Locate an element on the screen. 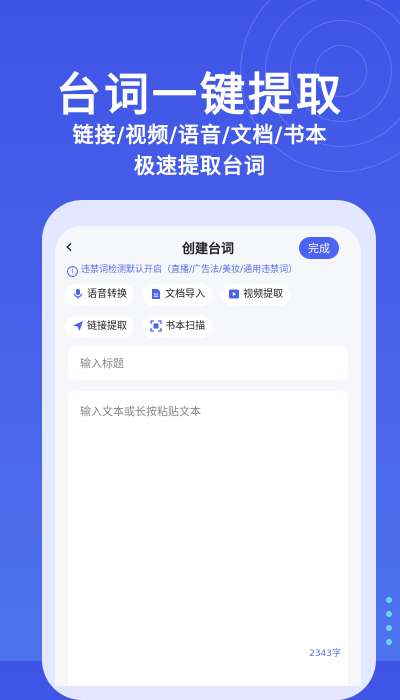 The width and height of the screenshot is (400, 700). scan-icon is located at coordinates (156, 326).